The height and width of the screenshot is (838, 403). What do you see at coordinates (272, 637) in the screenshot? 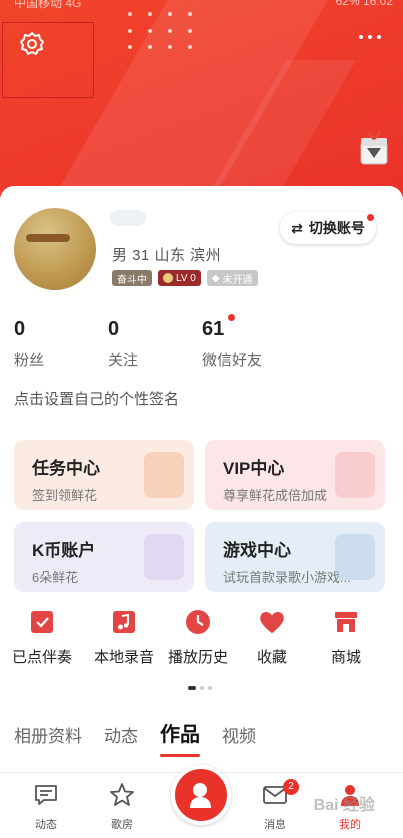
I see `quick-favorites: 收藏` at bounding box center [272, 637].